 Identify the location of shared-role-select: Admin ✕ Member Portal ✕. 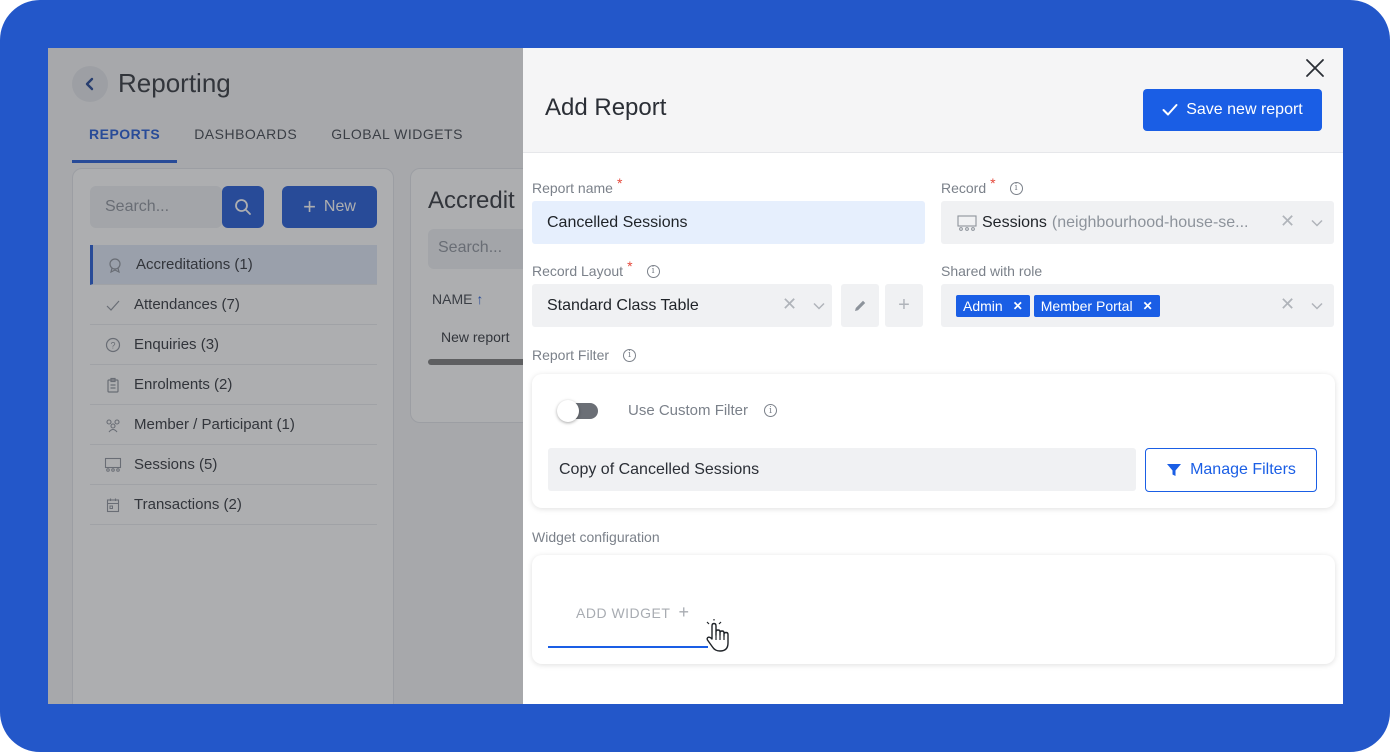
(1137, 305).